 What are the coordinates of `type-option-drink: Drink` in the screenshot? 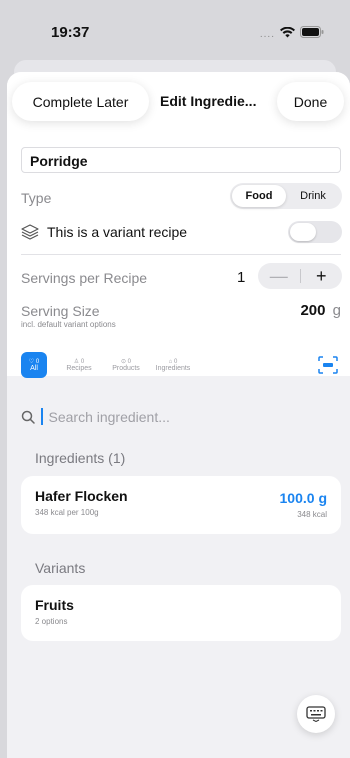 It's located at (313, 196).